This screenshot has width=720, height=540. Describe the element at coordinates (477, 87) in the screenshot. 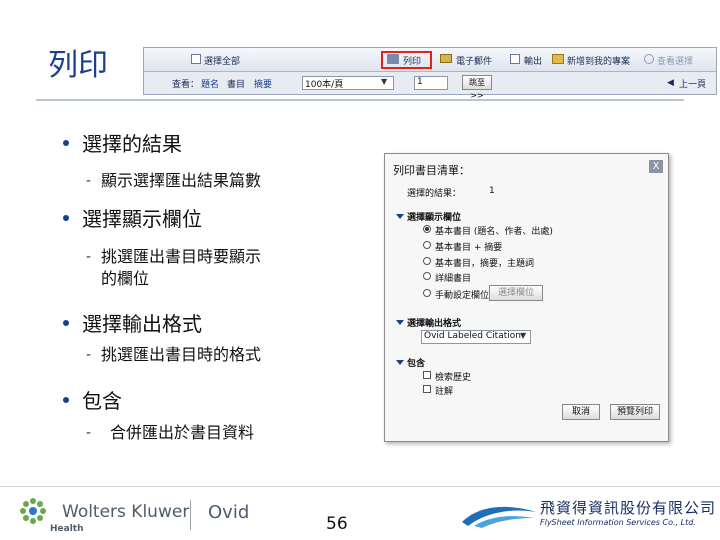

I see `go-button: 跳至 >>` at that location.